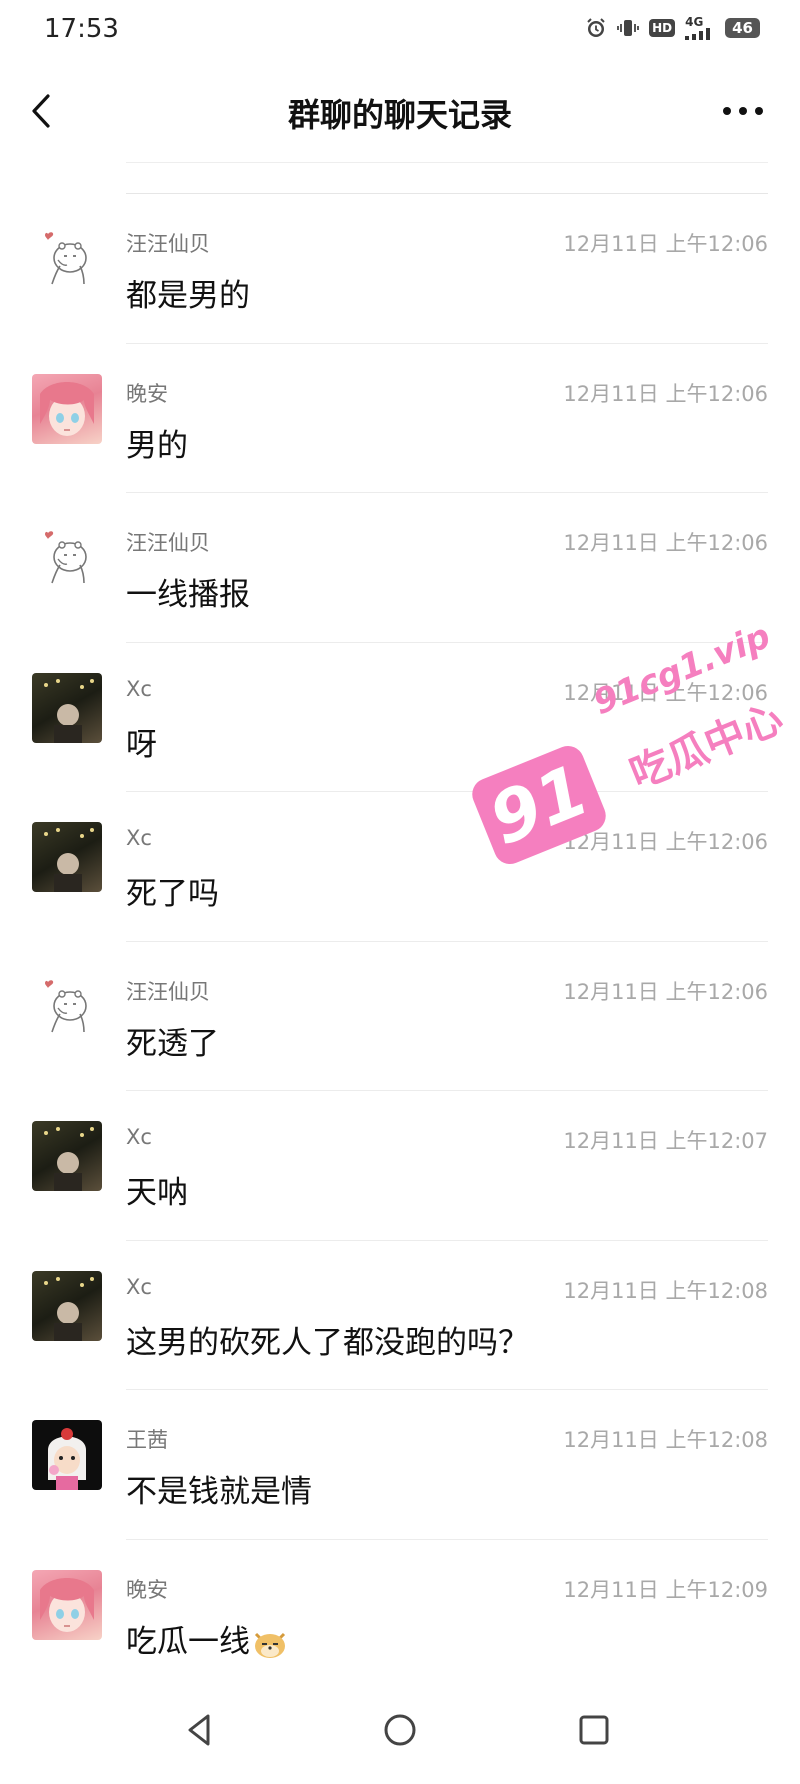  What do you see at coordinates (400, 568) in the screenshot?
I see `message-item: 汪汪仙贝 12月11日 上午12:06 一线播报` at bounding box center [400, 568].